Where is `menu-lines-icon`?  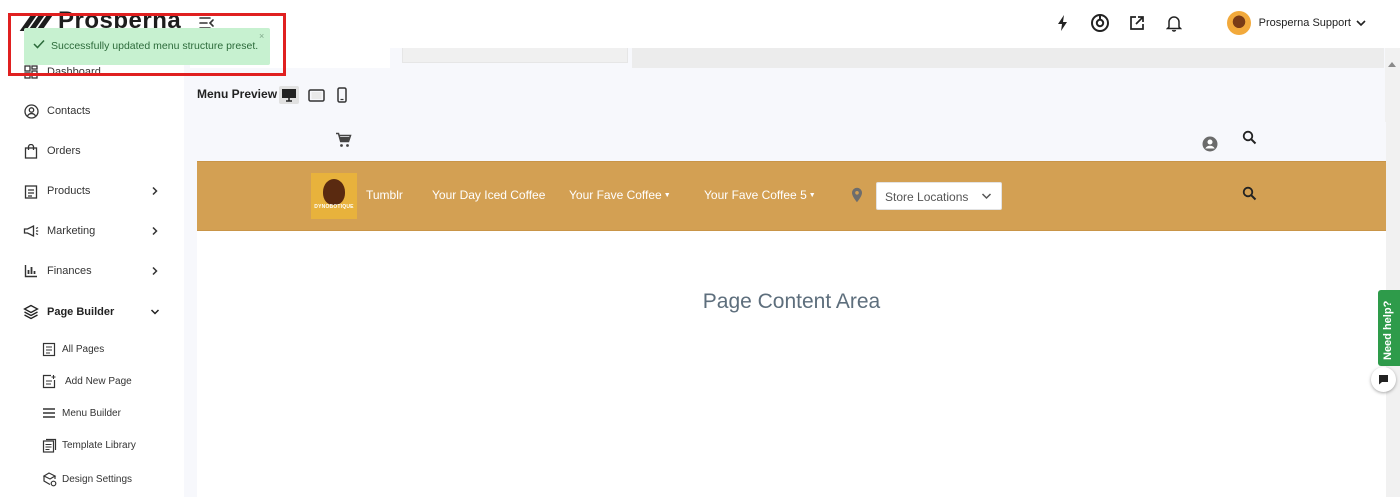
menu-lines-icon is located at coordinates (49, 413).